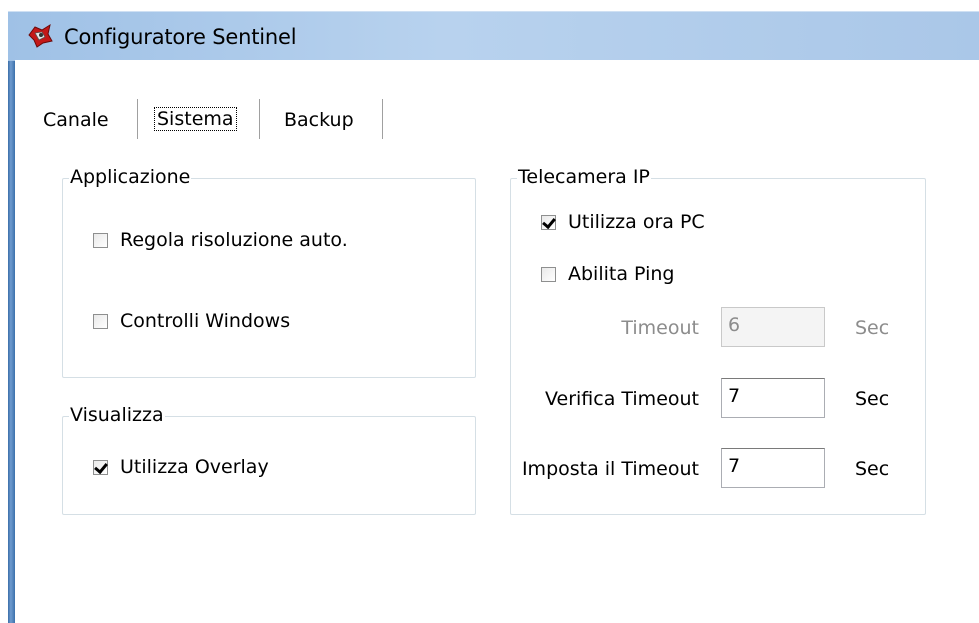 This screenshot has width=979, height=623. I want to click on tab-backup-label: Backup, so click(319, 120).